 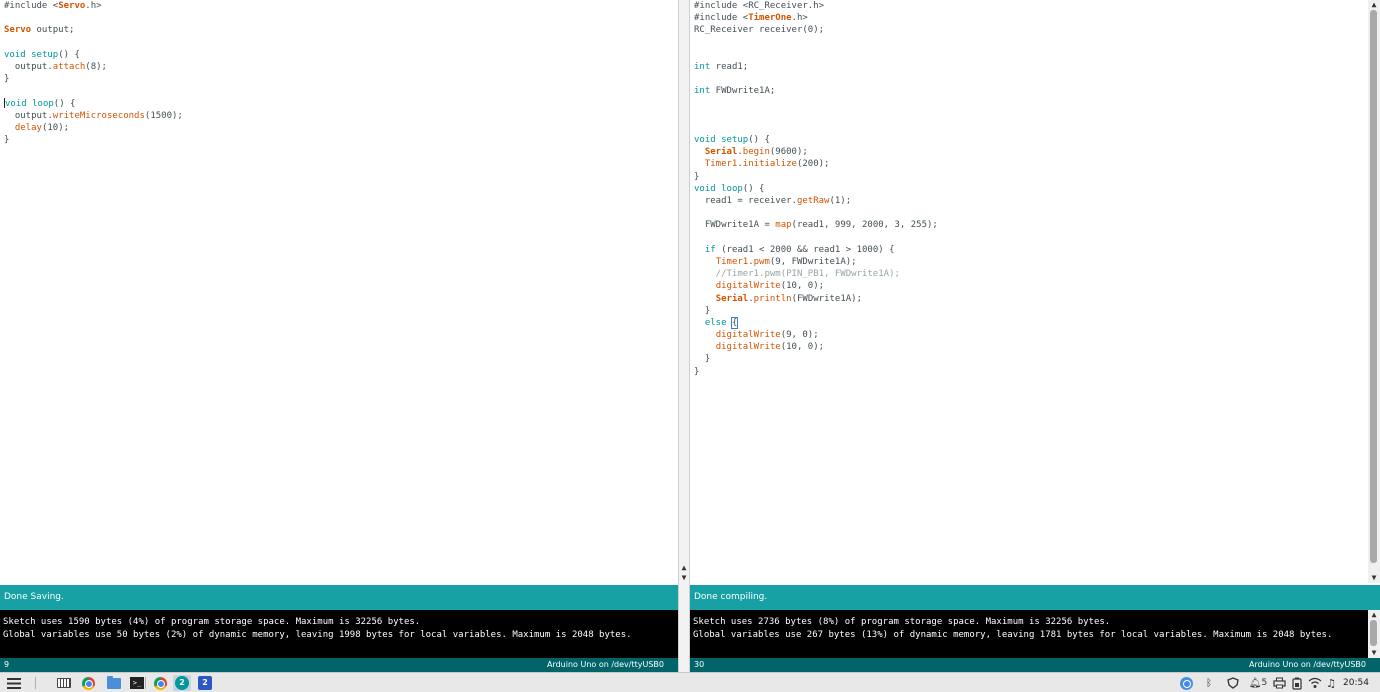 What do you see at coordinates (797, 274) in the screenshot?
I see `code-token: //Timer1.pwm(PIN_PB1, FWDwrite1A);` at bounding box center [797, 274].